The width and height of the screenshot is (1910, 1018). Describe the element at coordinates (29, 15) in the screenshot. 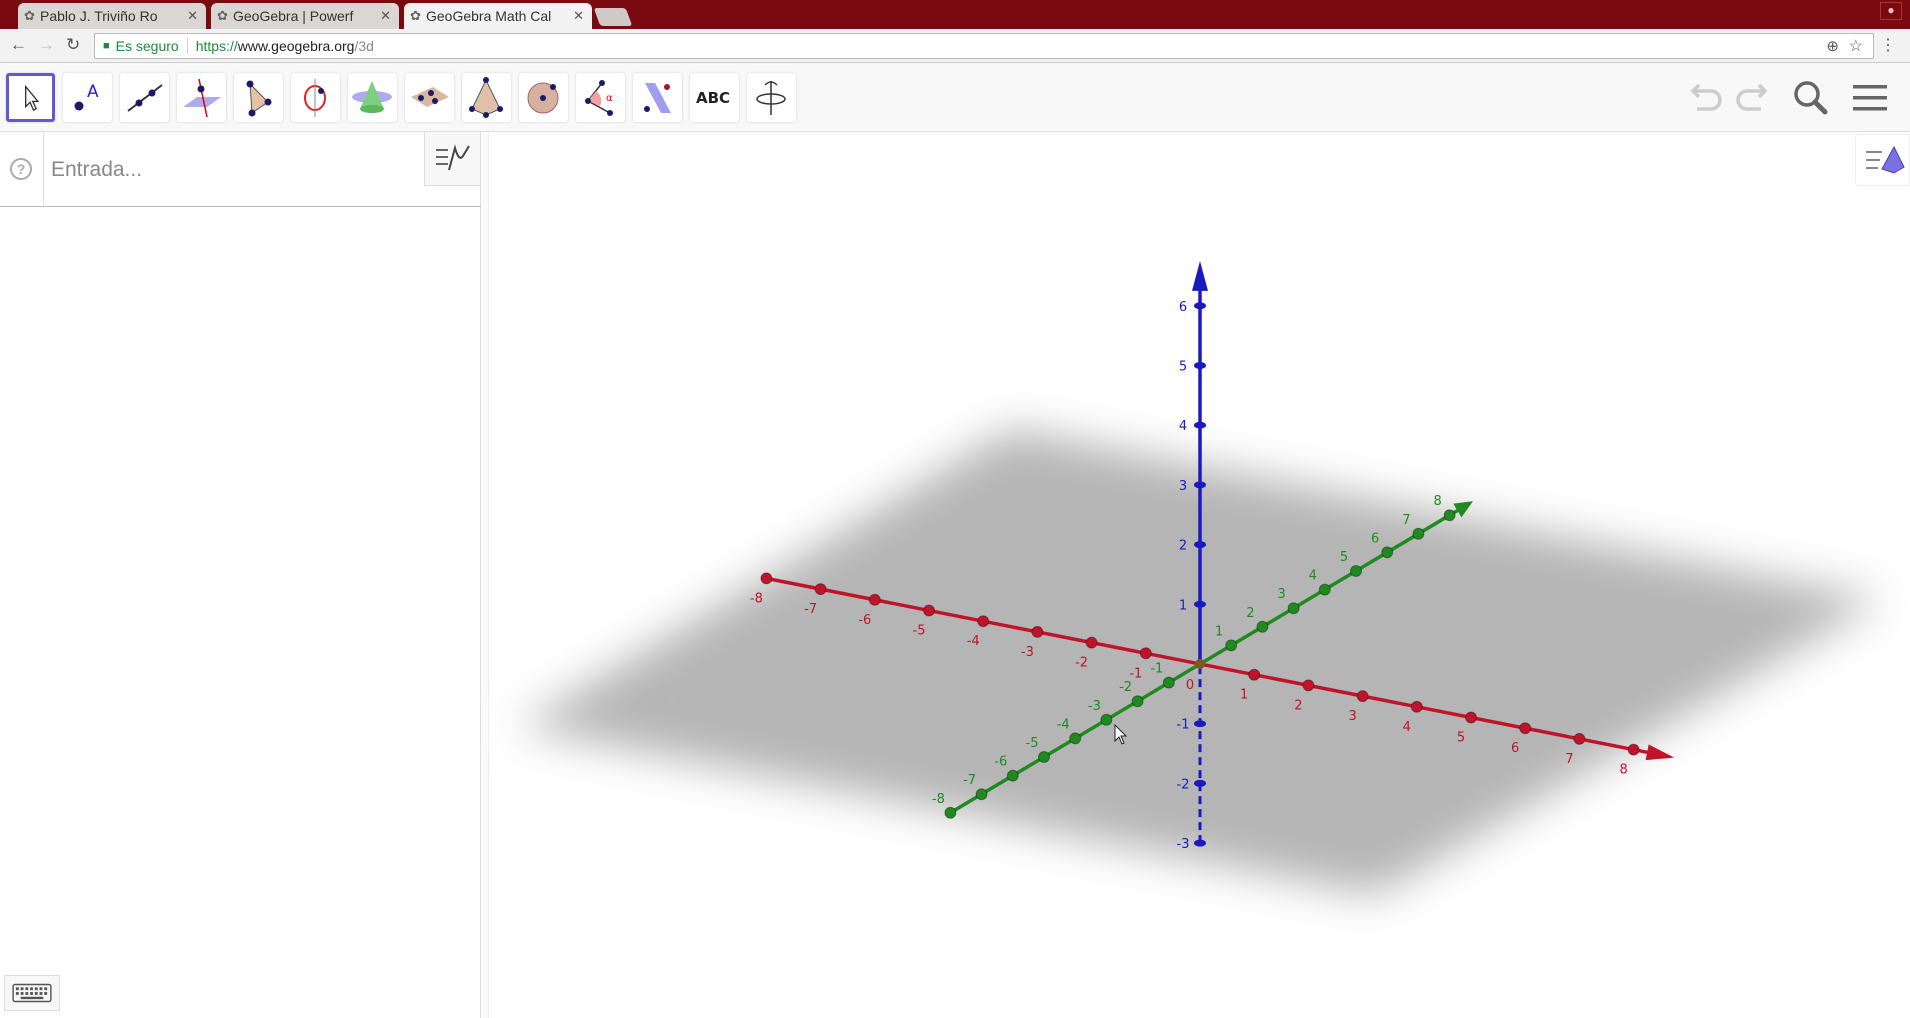

I see `geogebra-favicon-icon: ✿` at that location.